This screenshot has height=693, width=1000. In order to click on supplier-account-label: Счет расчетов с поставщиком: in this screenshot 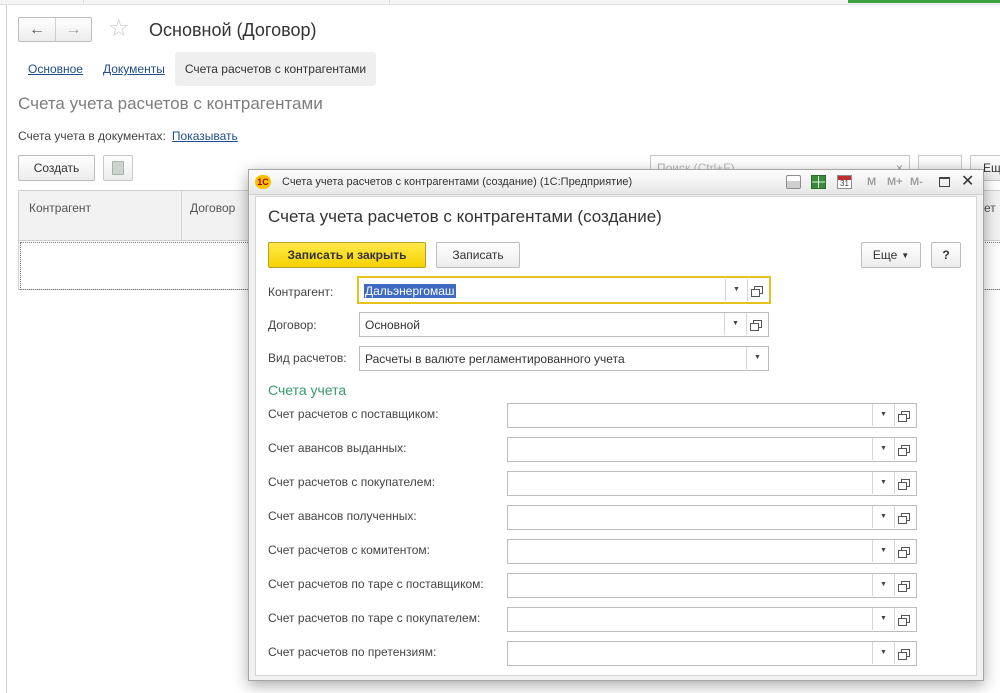, I will do `click(353, 414)`.